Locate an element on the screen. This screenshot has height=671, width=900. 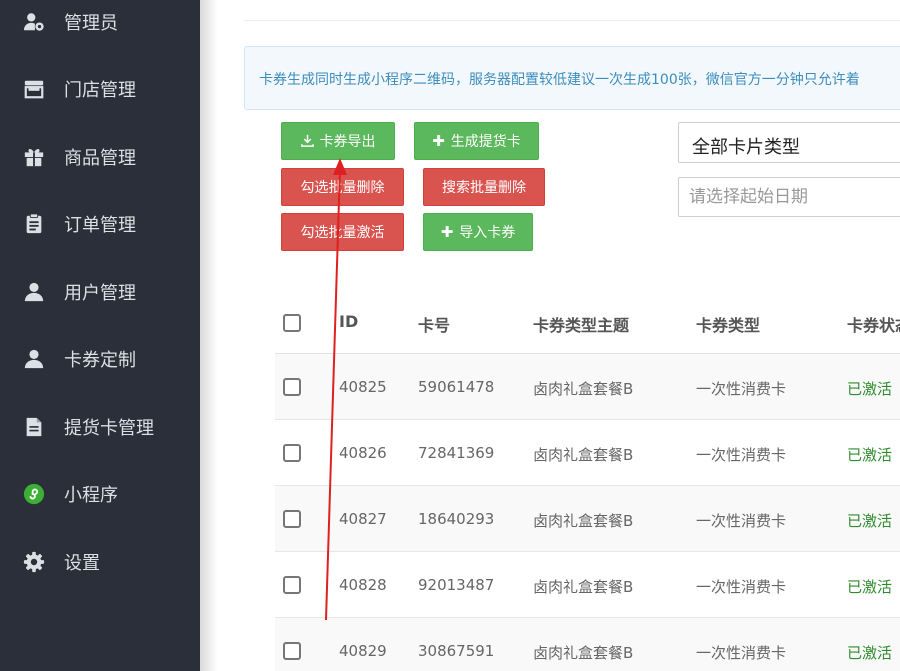
cell-id: 40827 is located at coordinates (363, 519).